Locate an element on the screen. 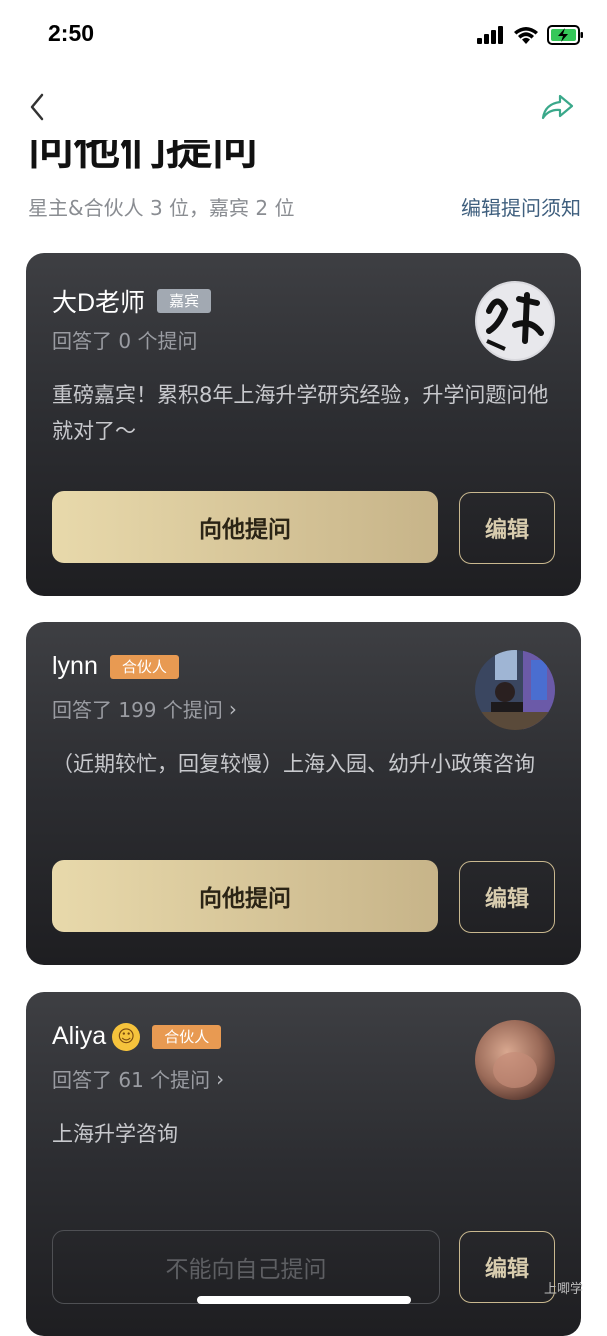  member-description: 上海升学咨询 is located at coordinates (115, 1134).